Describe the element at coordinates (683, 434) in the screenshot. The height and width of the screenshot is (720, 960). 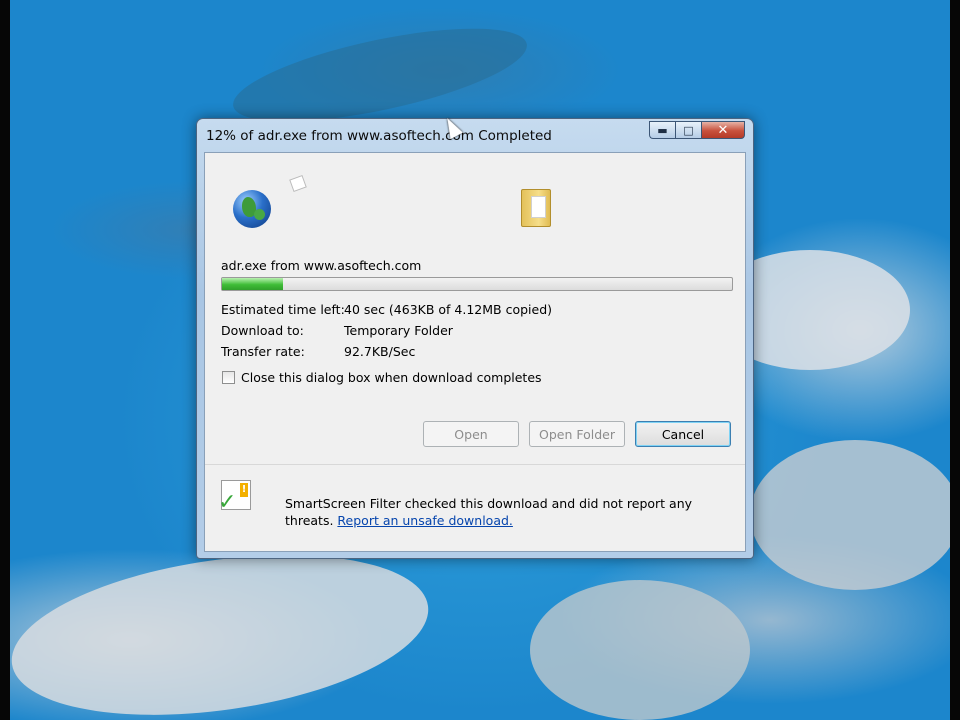
I see `cancel-button: Cancel` at that location.